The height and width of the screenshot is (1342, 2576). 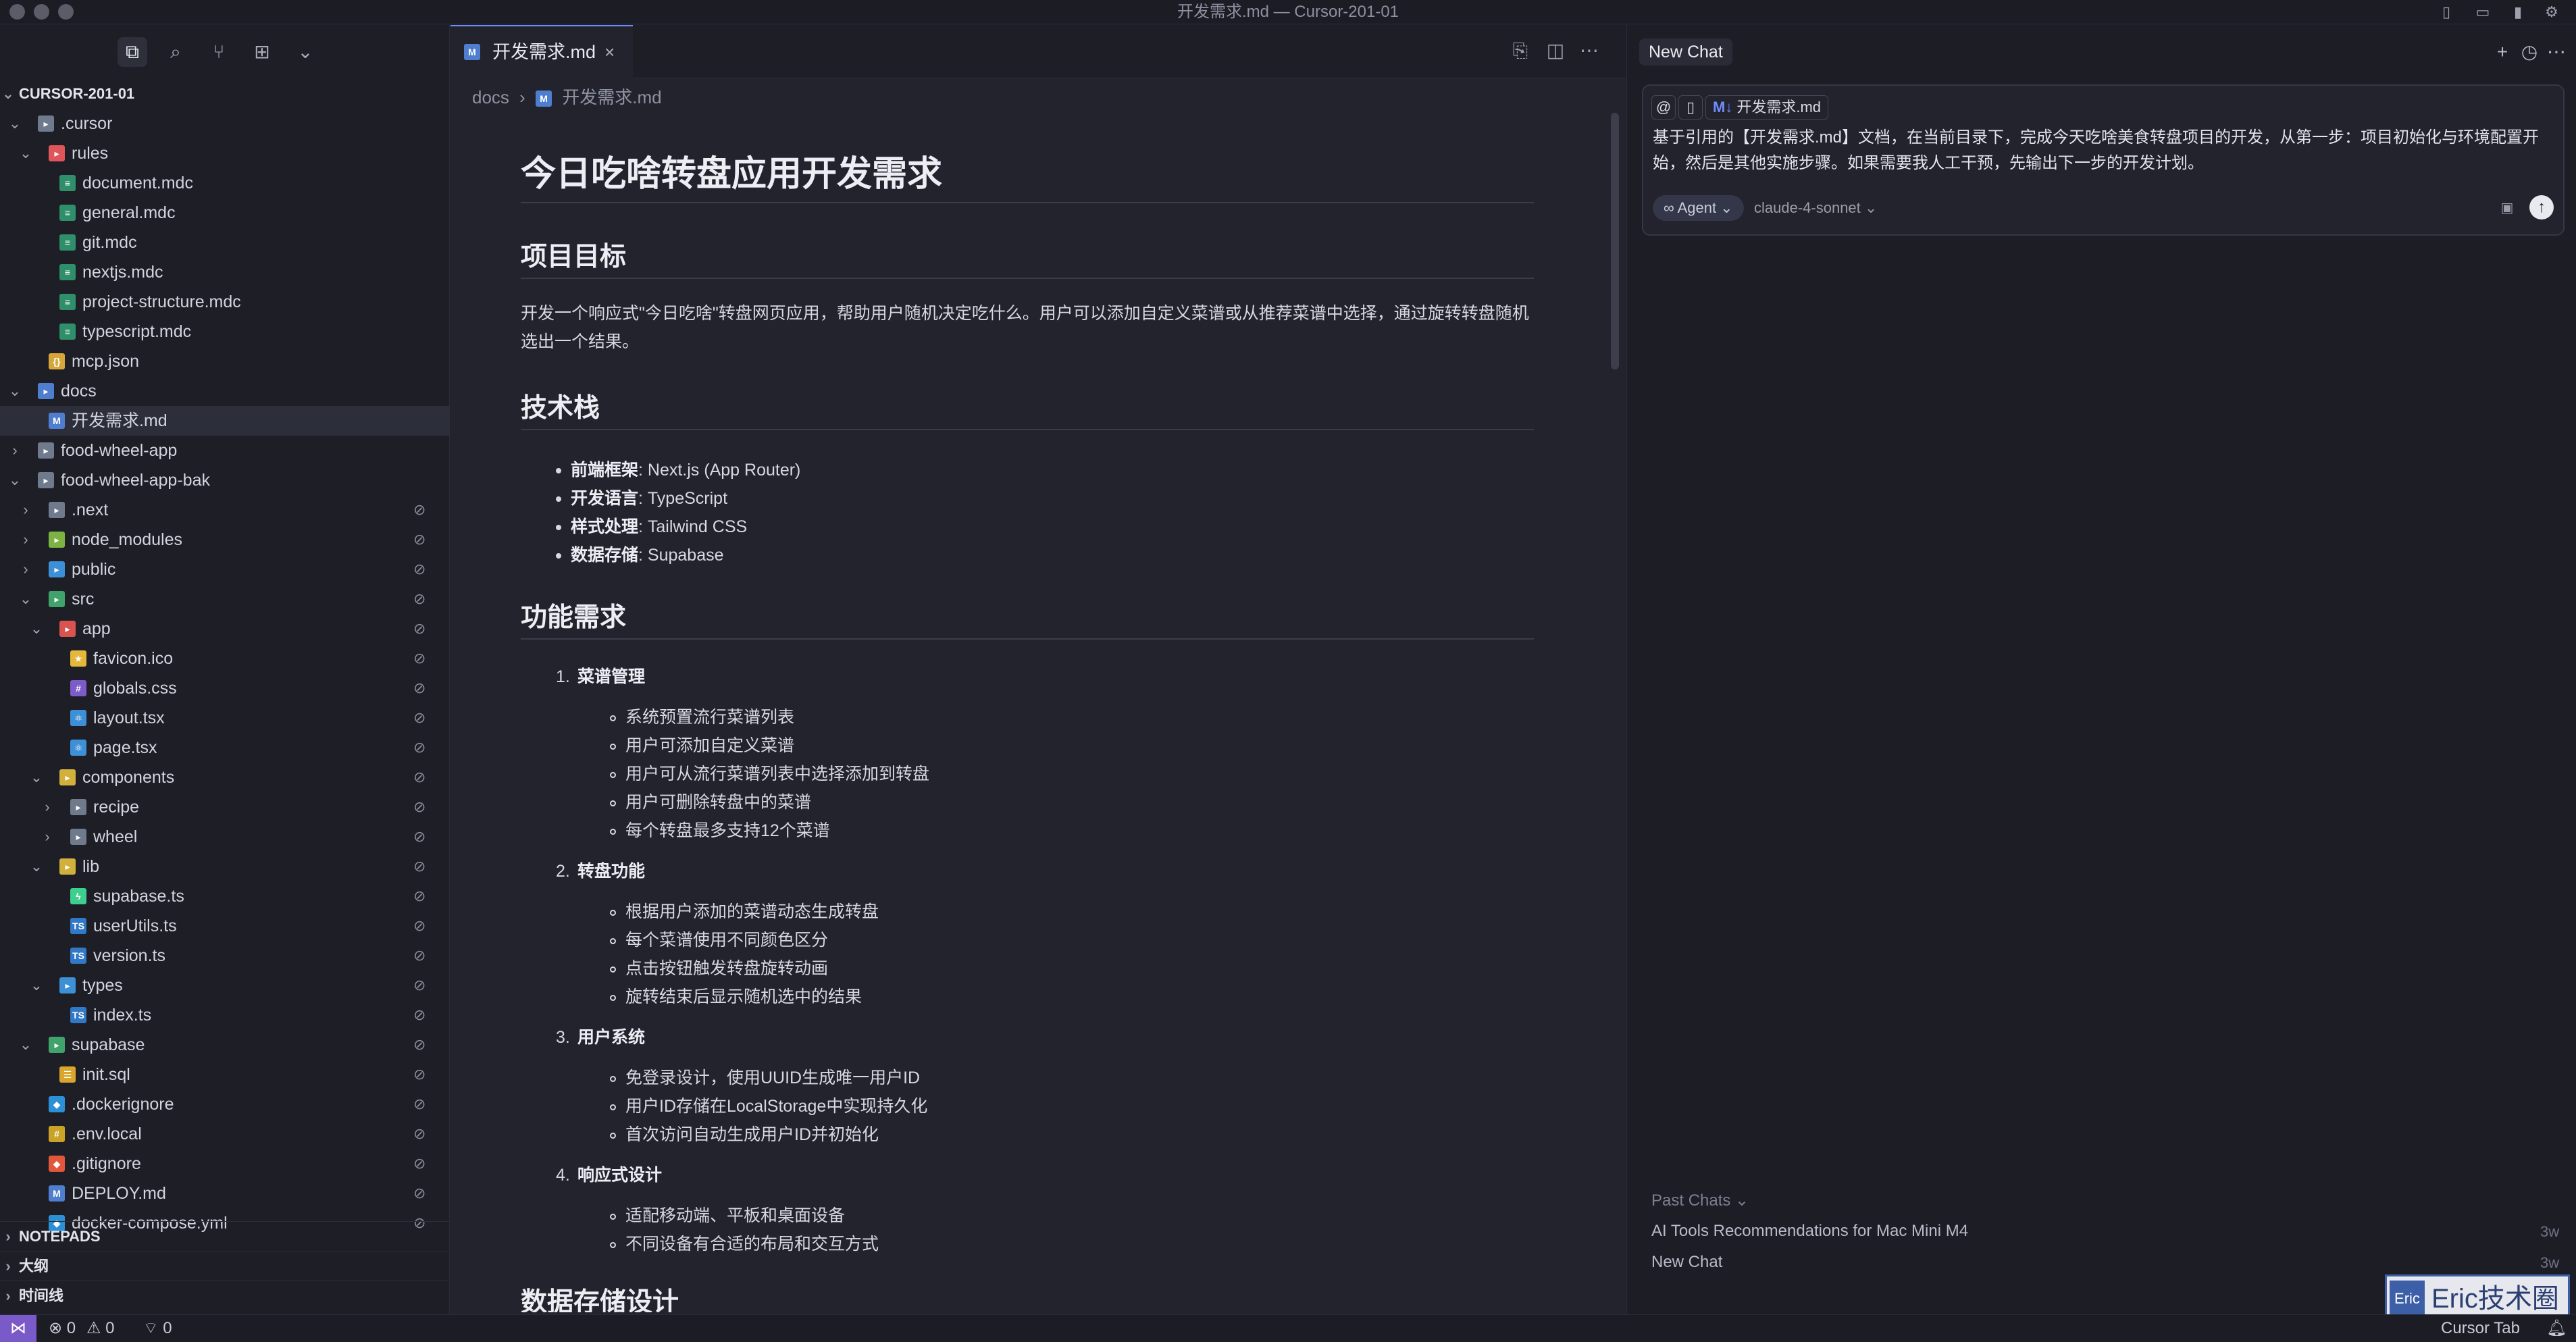 I want to click on editor-tab-active: M 开发需求.md ×, so click(x=541, y=52).